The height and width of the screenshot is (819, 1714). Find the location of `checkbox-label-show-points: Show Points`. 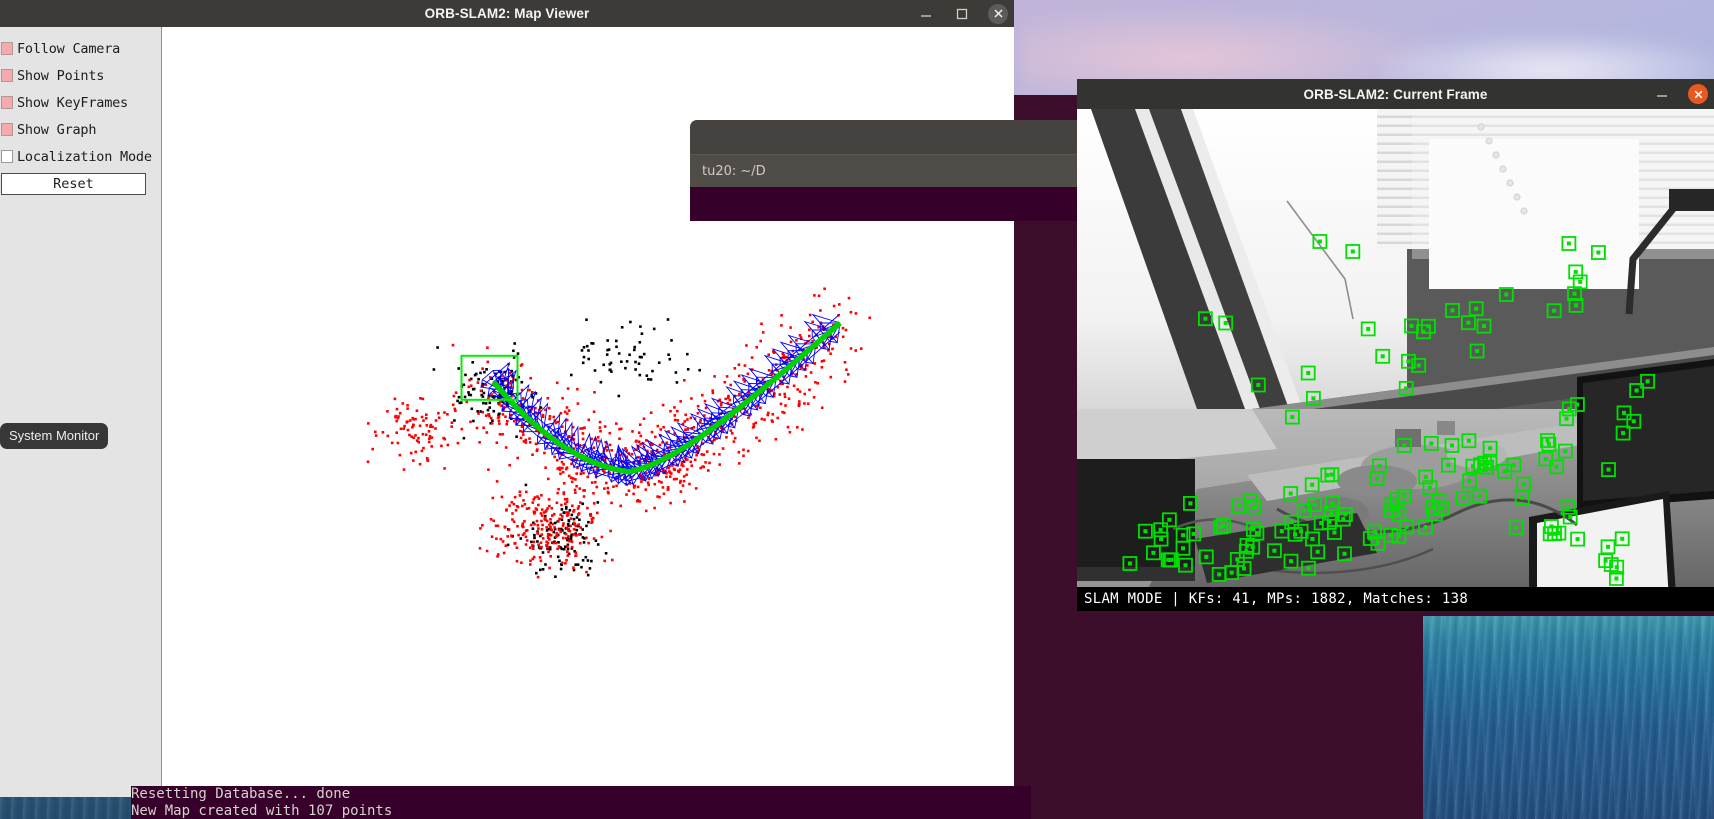

checkbox-label-show-points: Show Points is located at coordinates (61, 75).